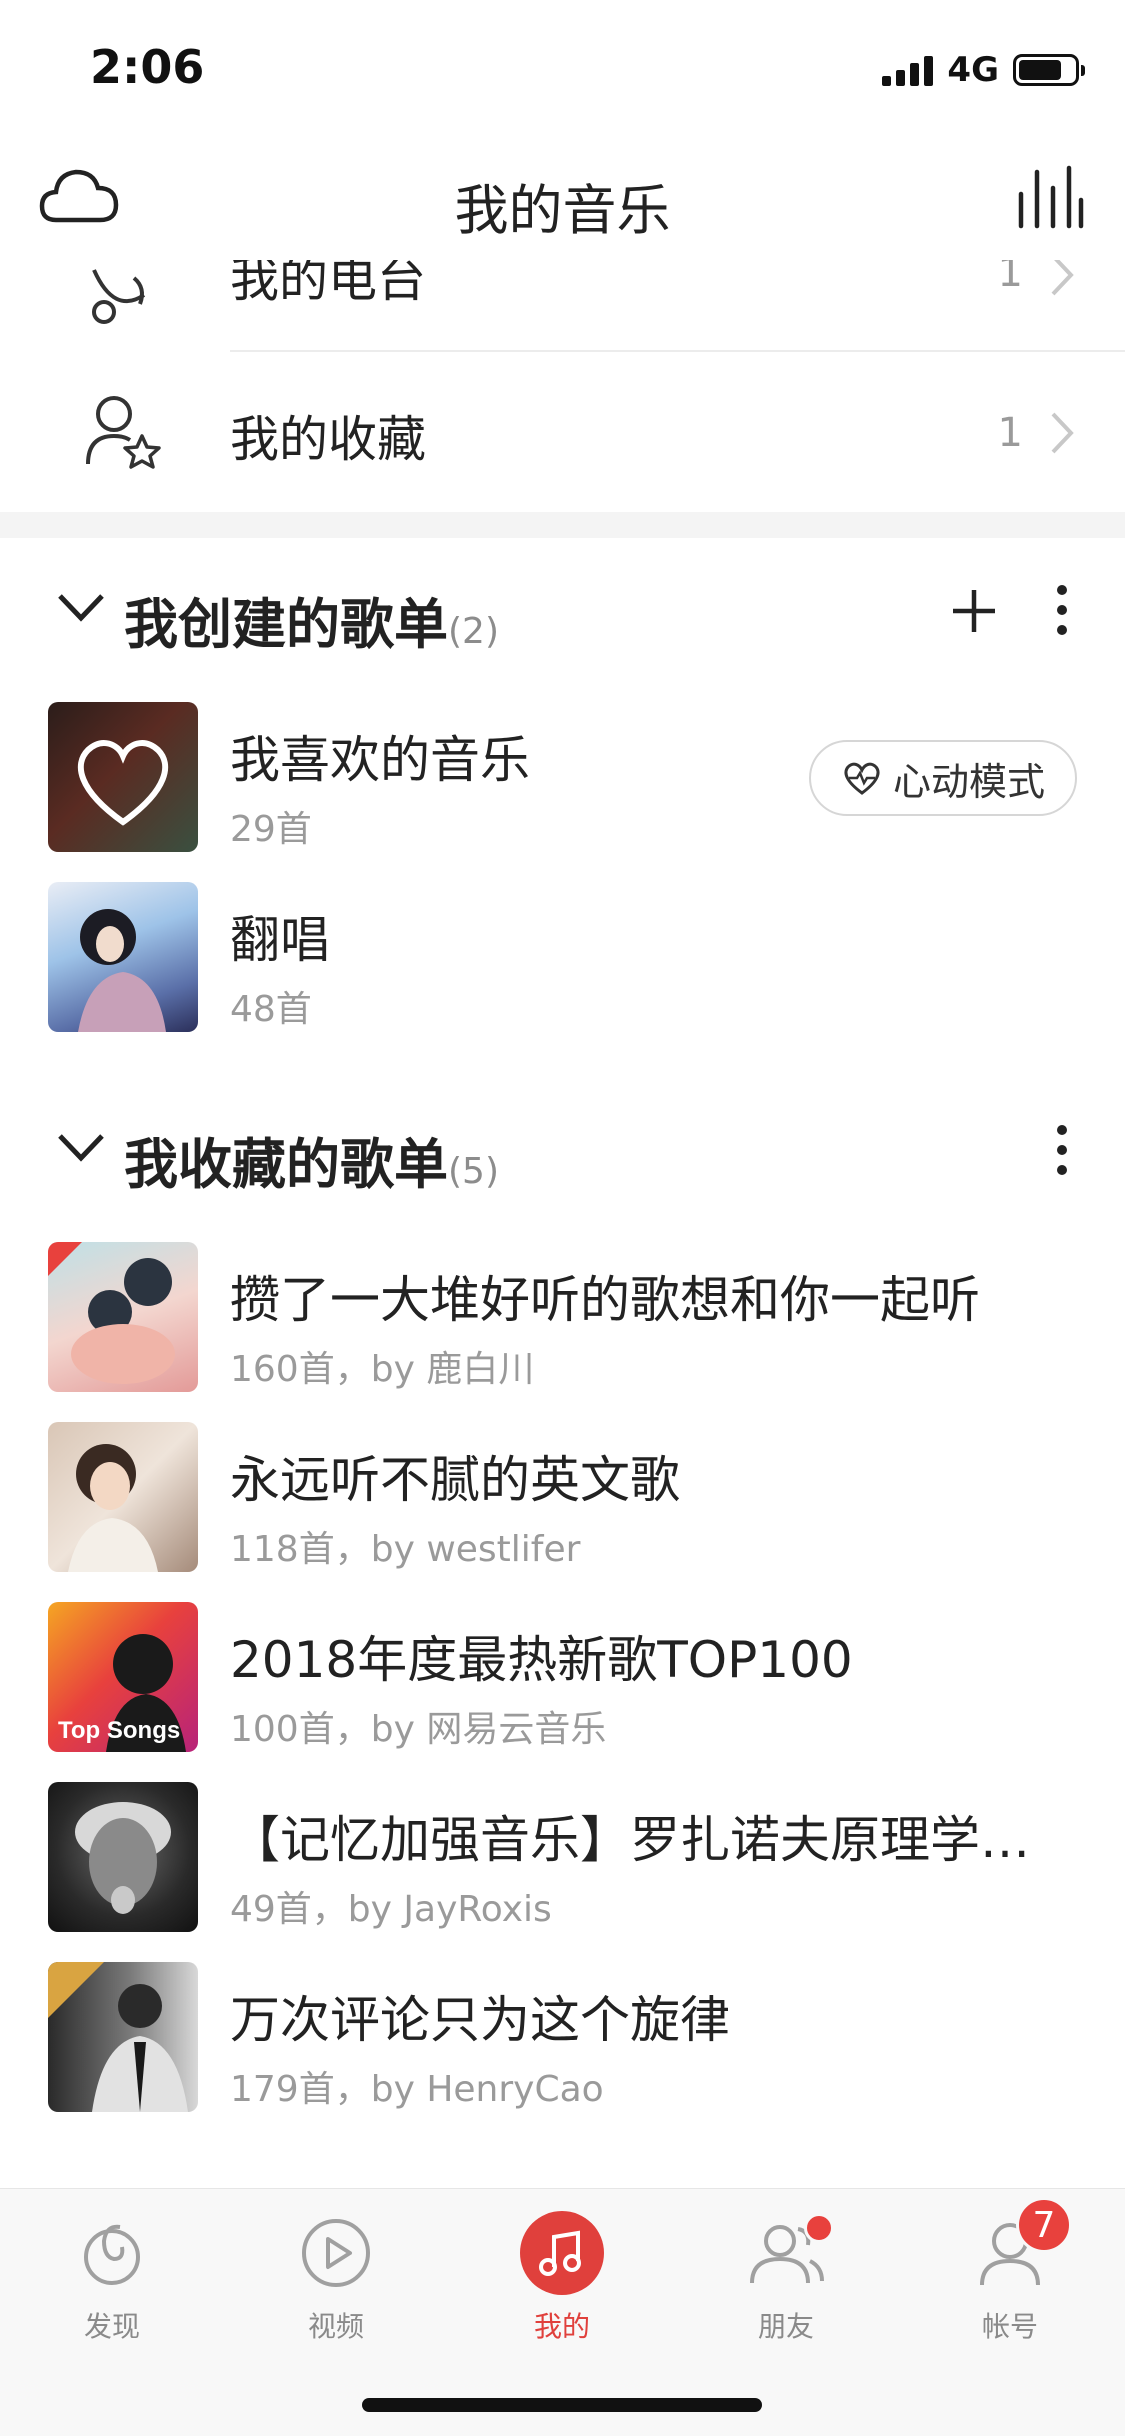  What do you see at coordinates (1050, 197) in the screenshot?
I see `equalizer-icon` at bounding box center [1050, 197].